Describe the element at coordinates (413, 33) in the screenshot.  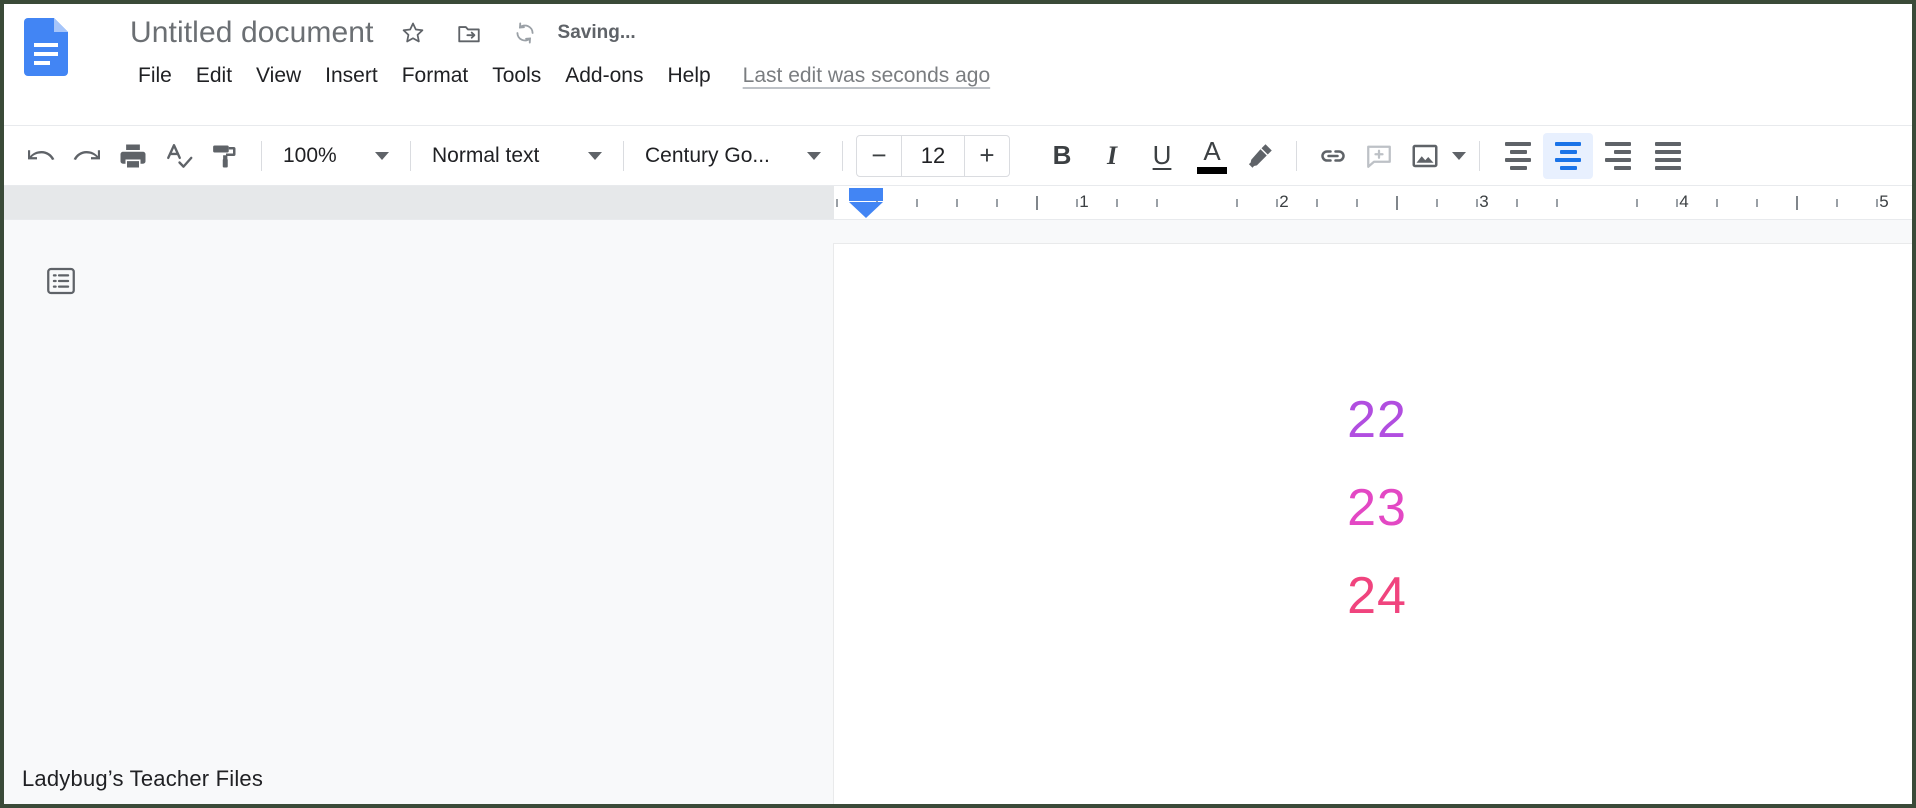
I see `star-outline-icon` at that location.